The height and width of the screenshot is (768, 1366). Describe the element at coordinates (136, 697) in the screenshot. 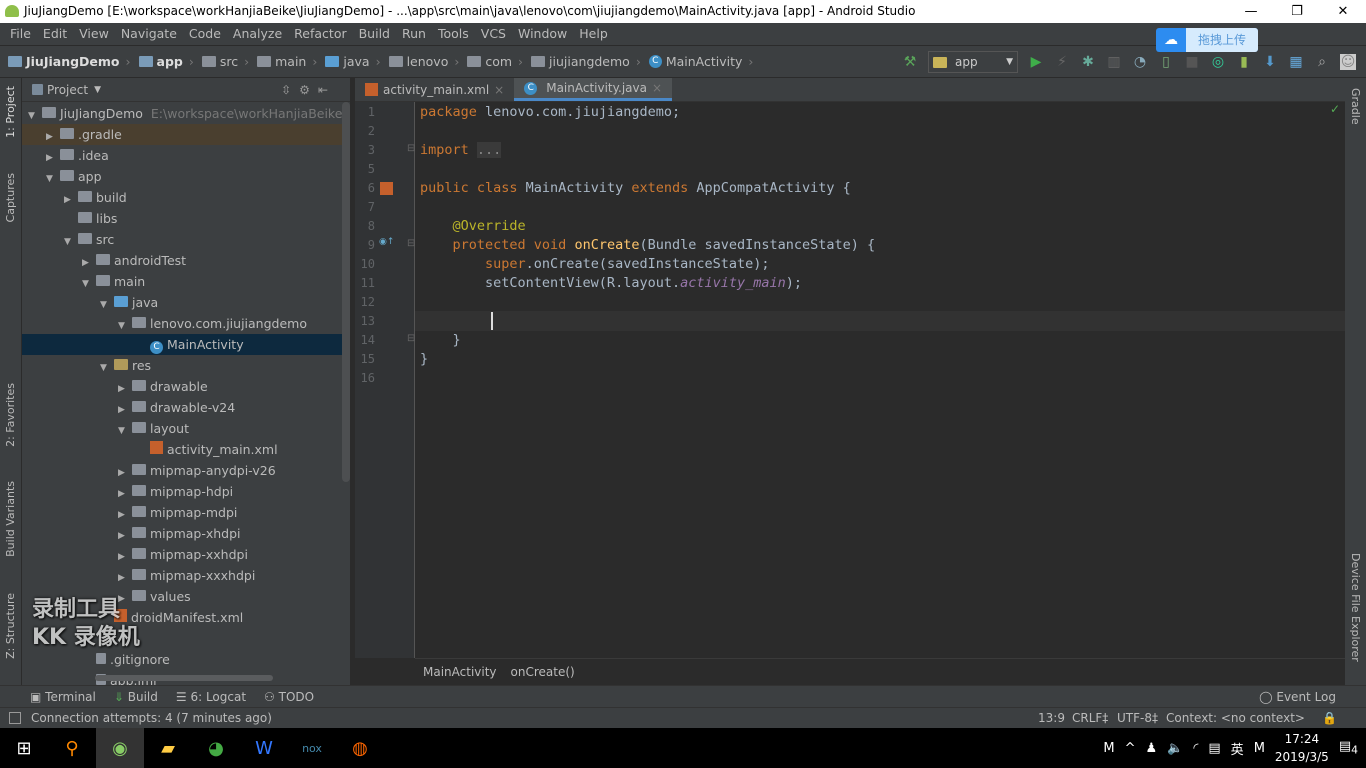

I see `tool-build: ⇓ Build` at that location.